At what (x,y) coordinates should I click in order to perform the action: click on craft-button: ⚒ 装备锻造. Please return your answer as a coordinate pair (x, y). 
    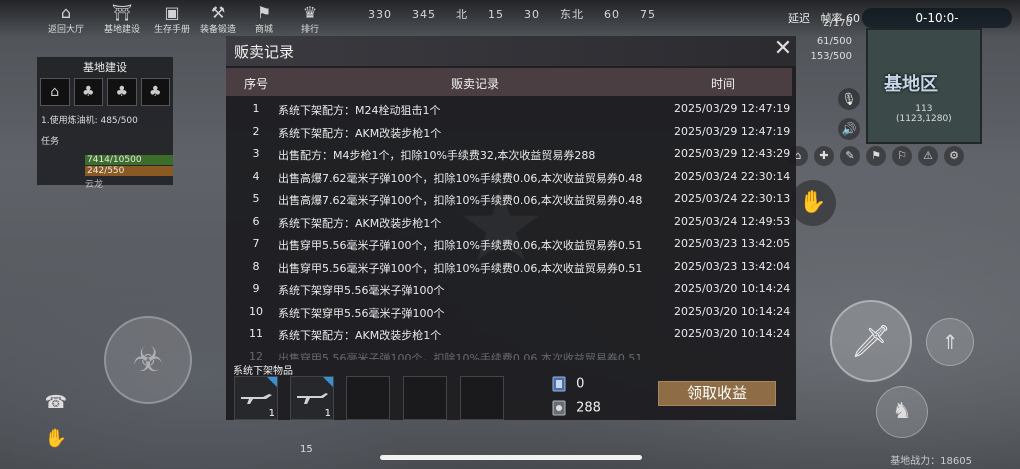
    Looking at the image, I should click on (218, 20).